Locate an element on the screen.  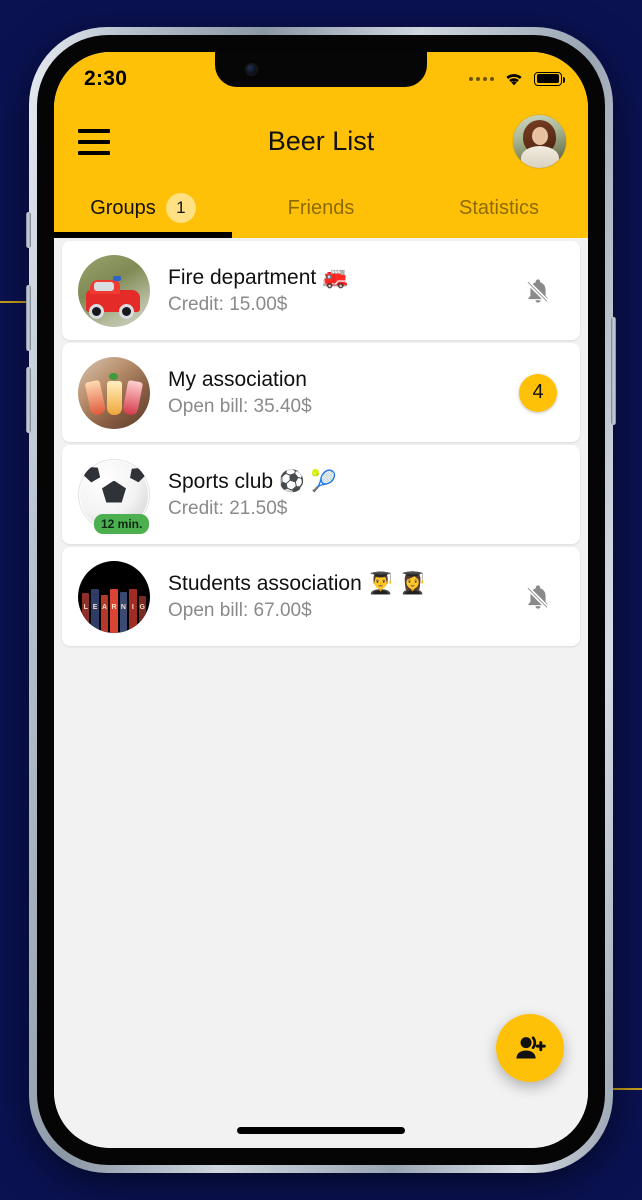
group-item-subtitle: Open bill: 67.00$ is located at coordinates (240, 611).